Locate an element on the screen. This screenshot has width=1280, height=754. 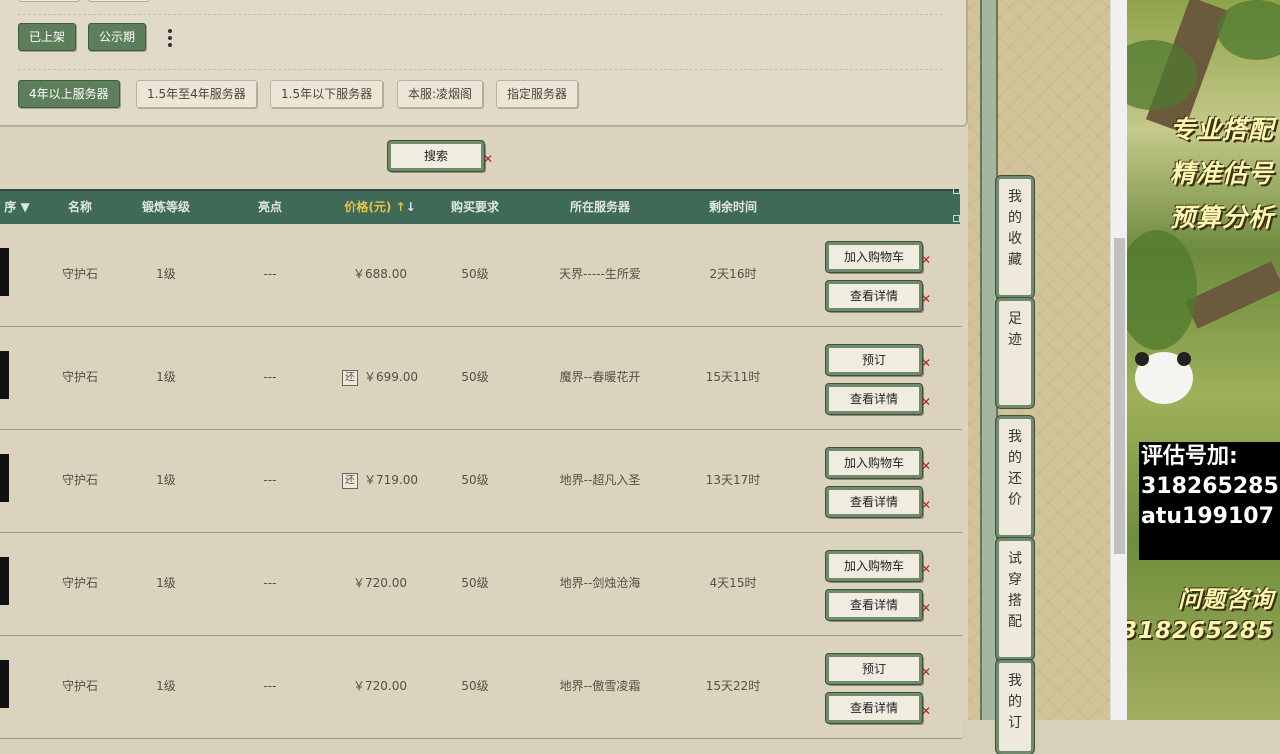
col-highlight-header: 亮点 is located at coordinates (269, 207).